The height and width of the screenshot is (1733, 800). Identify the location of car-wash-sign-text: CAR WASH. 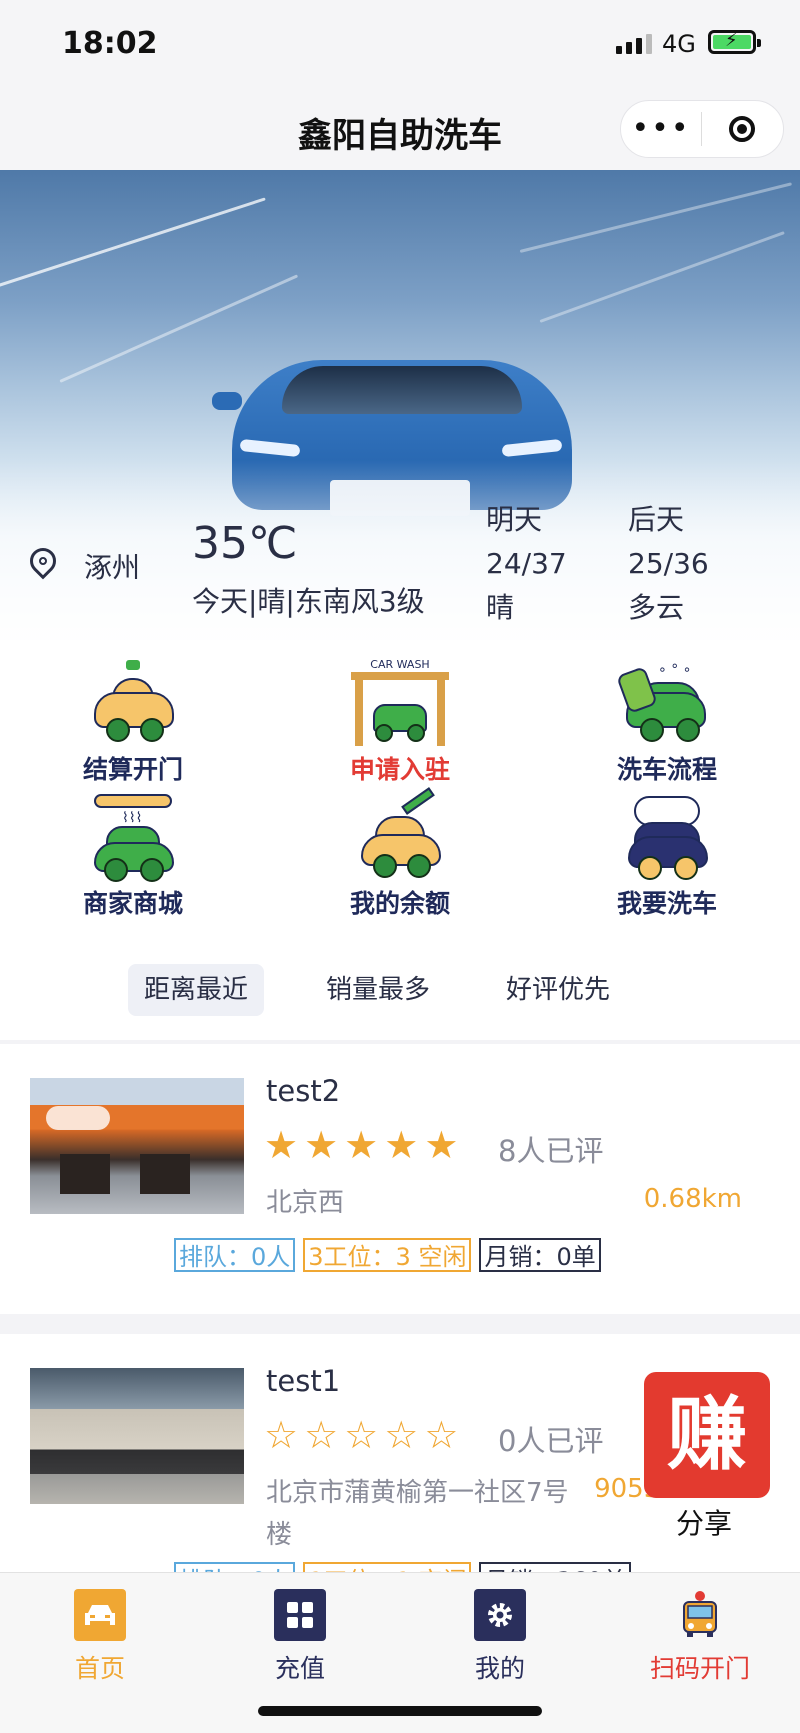
(400, 664).